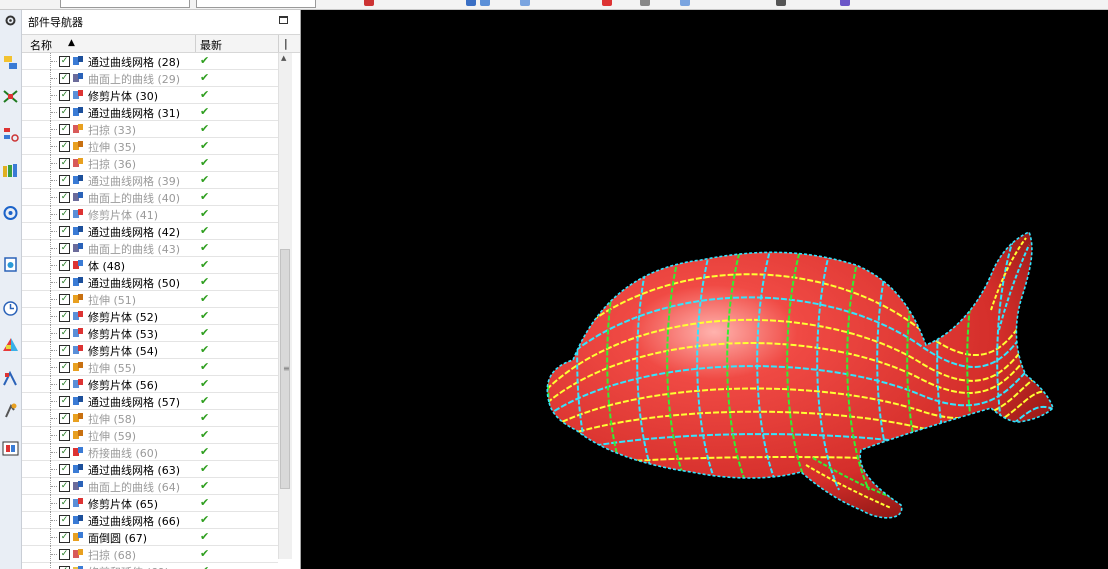 The width and height of the screenshot is (1108, 569). Describe the element at coordinates (781, 3) in the screenshot. I see `zoom-icon` at that location.